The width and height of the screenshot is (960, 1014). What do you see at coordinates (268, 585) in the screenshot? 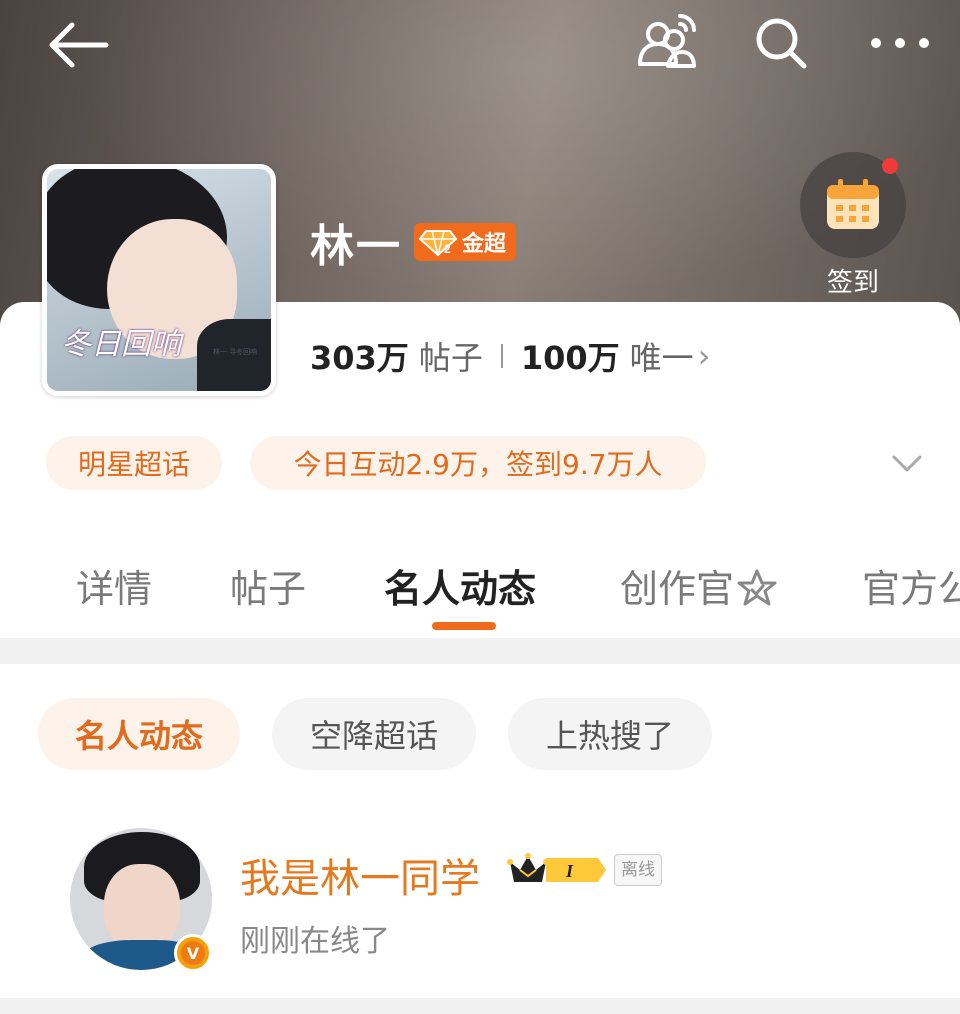
I see `tab-posts: 帖子` at bounding box center [268, 585].